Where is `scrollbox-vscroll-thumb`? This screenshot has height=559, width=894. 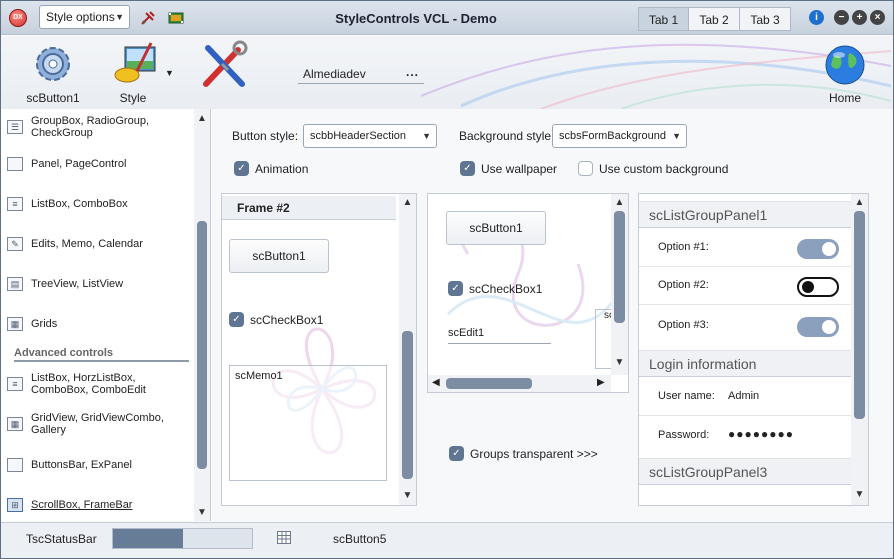 scrollbox-vscroll-thumb is located at coordinates (619, 267).